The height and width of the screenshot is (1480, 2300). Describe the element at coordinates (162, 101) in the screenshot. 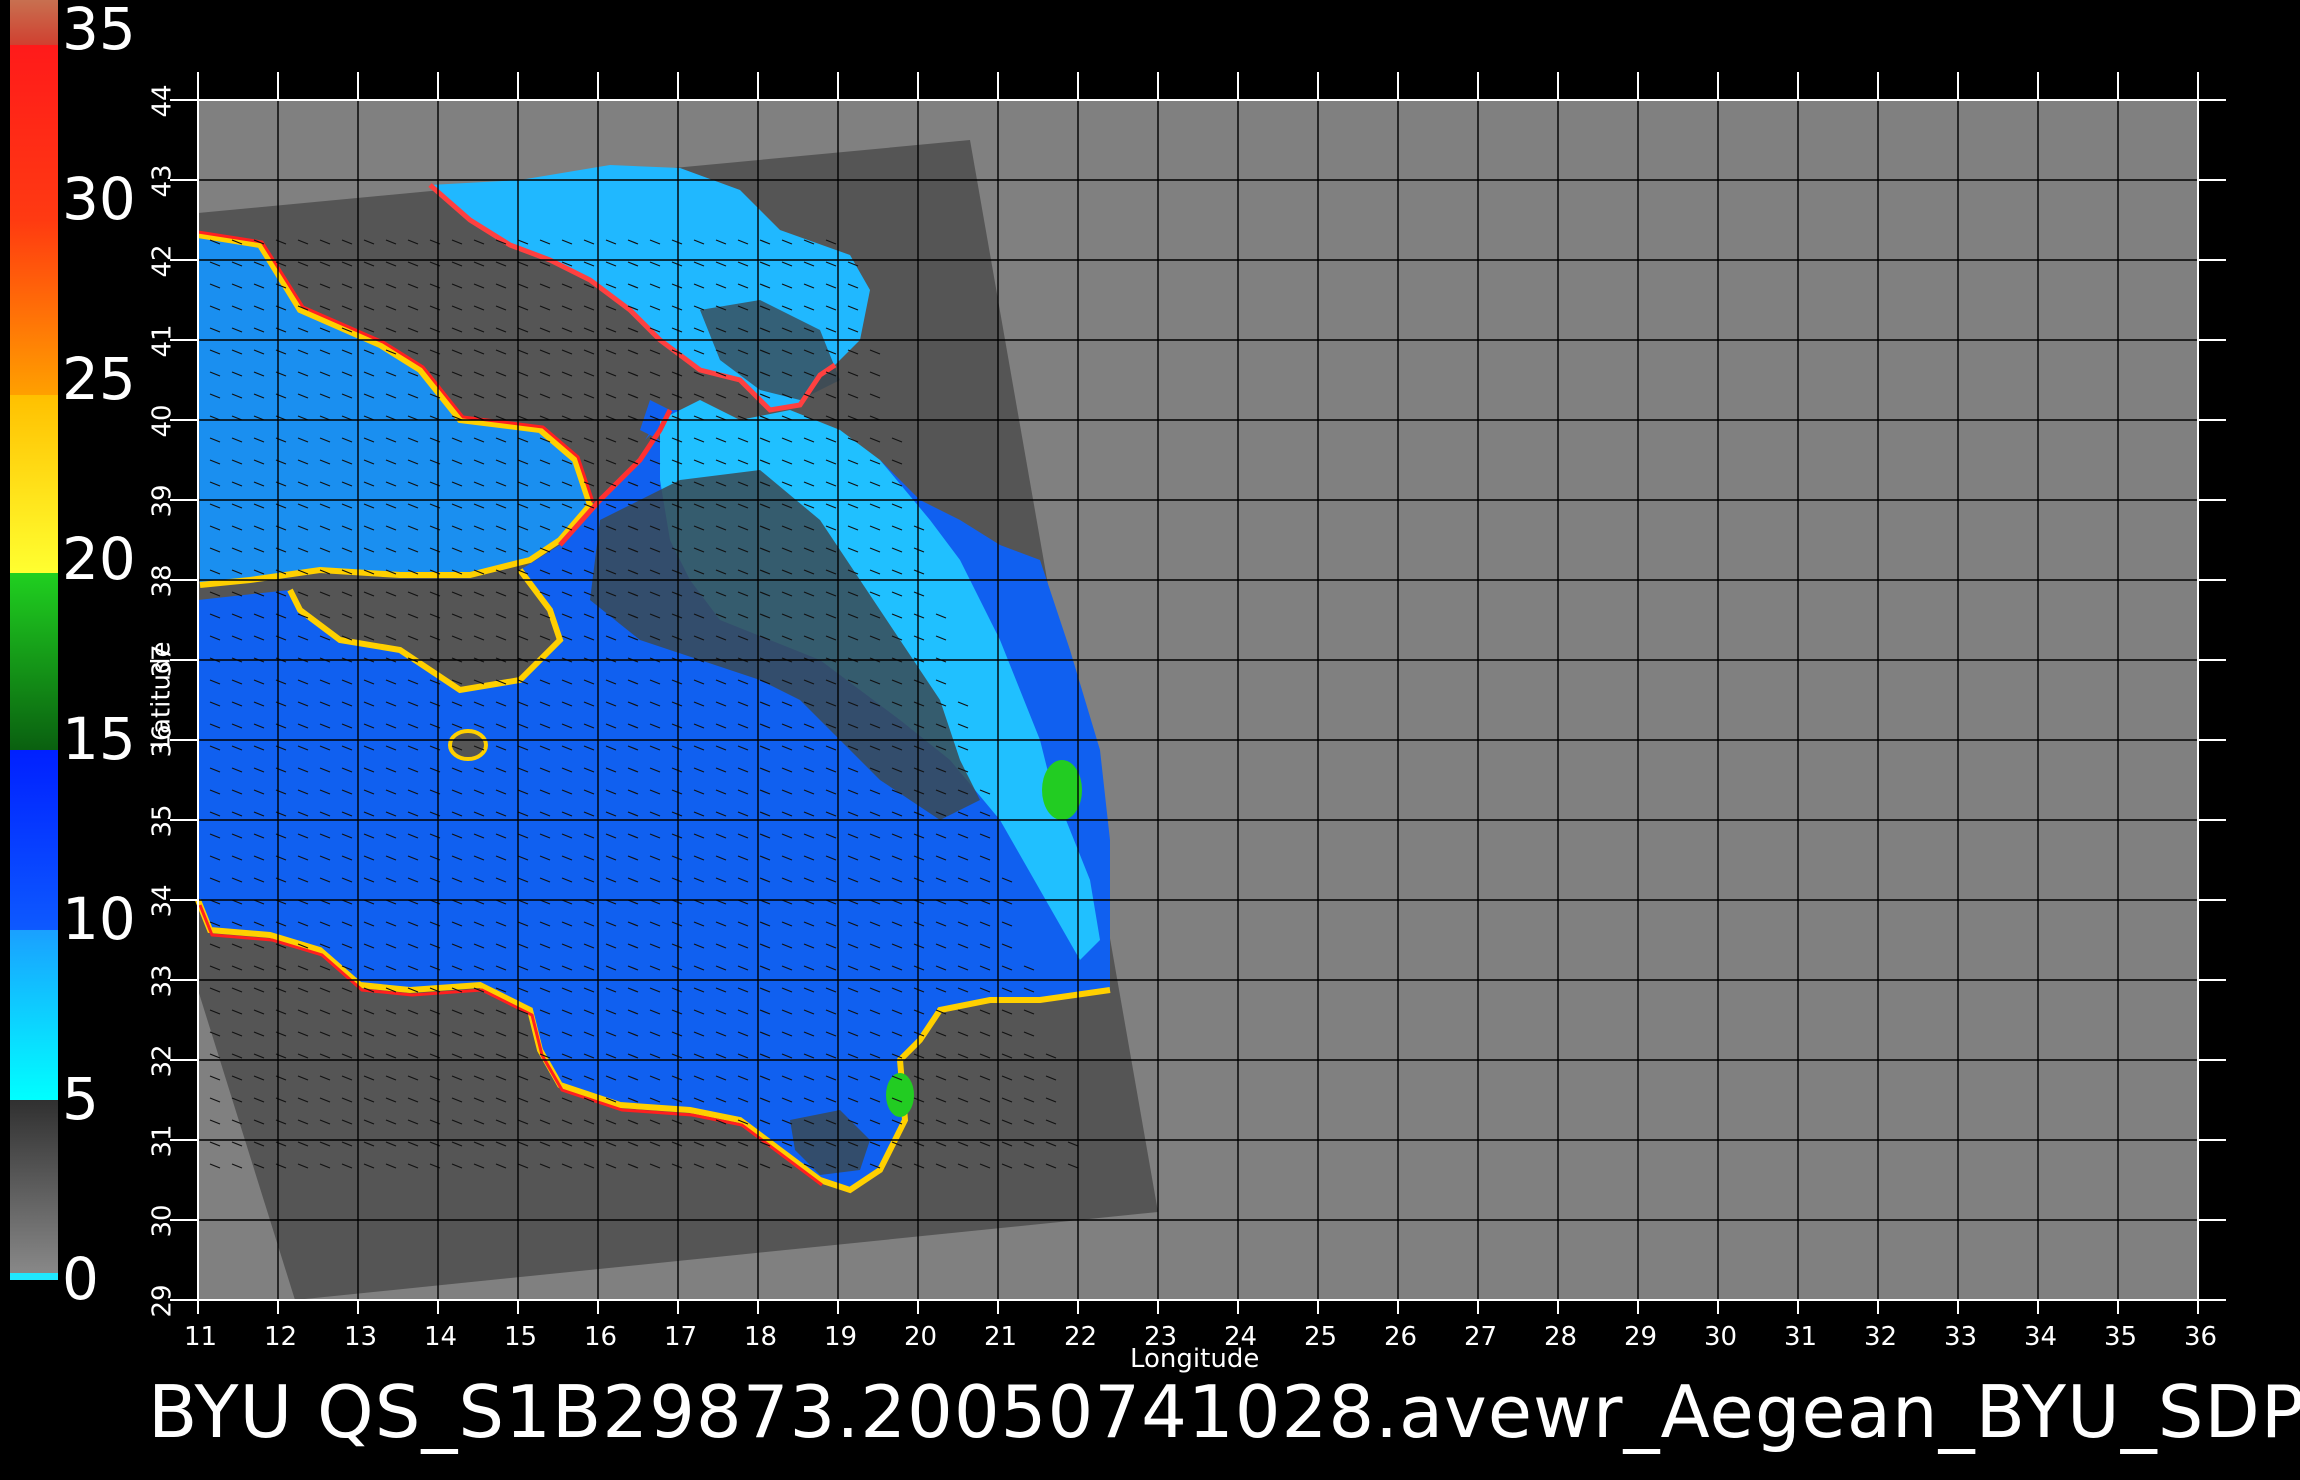

I see `lat-tick-label: 44` at that location.